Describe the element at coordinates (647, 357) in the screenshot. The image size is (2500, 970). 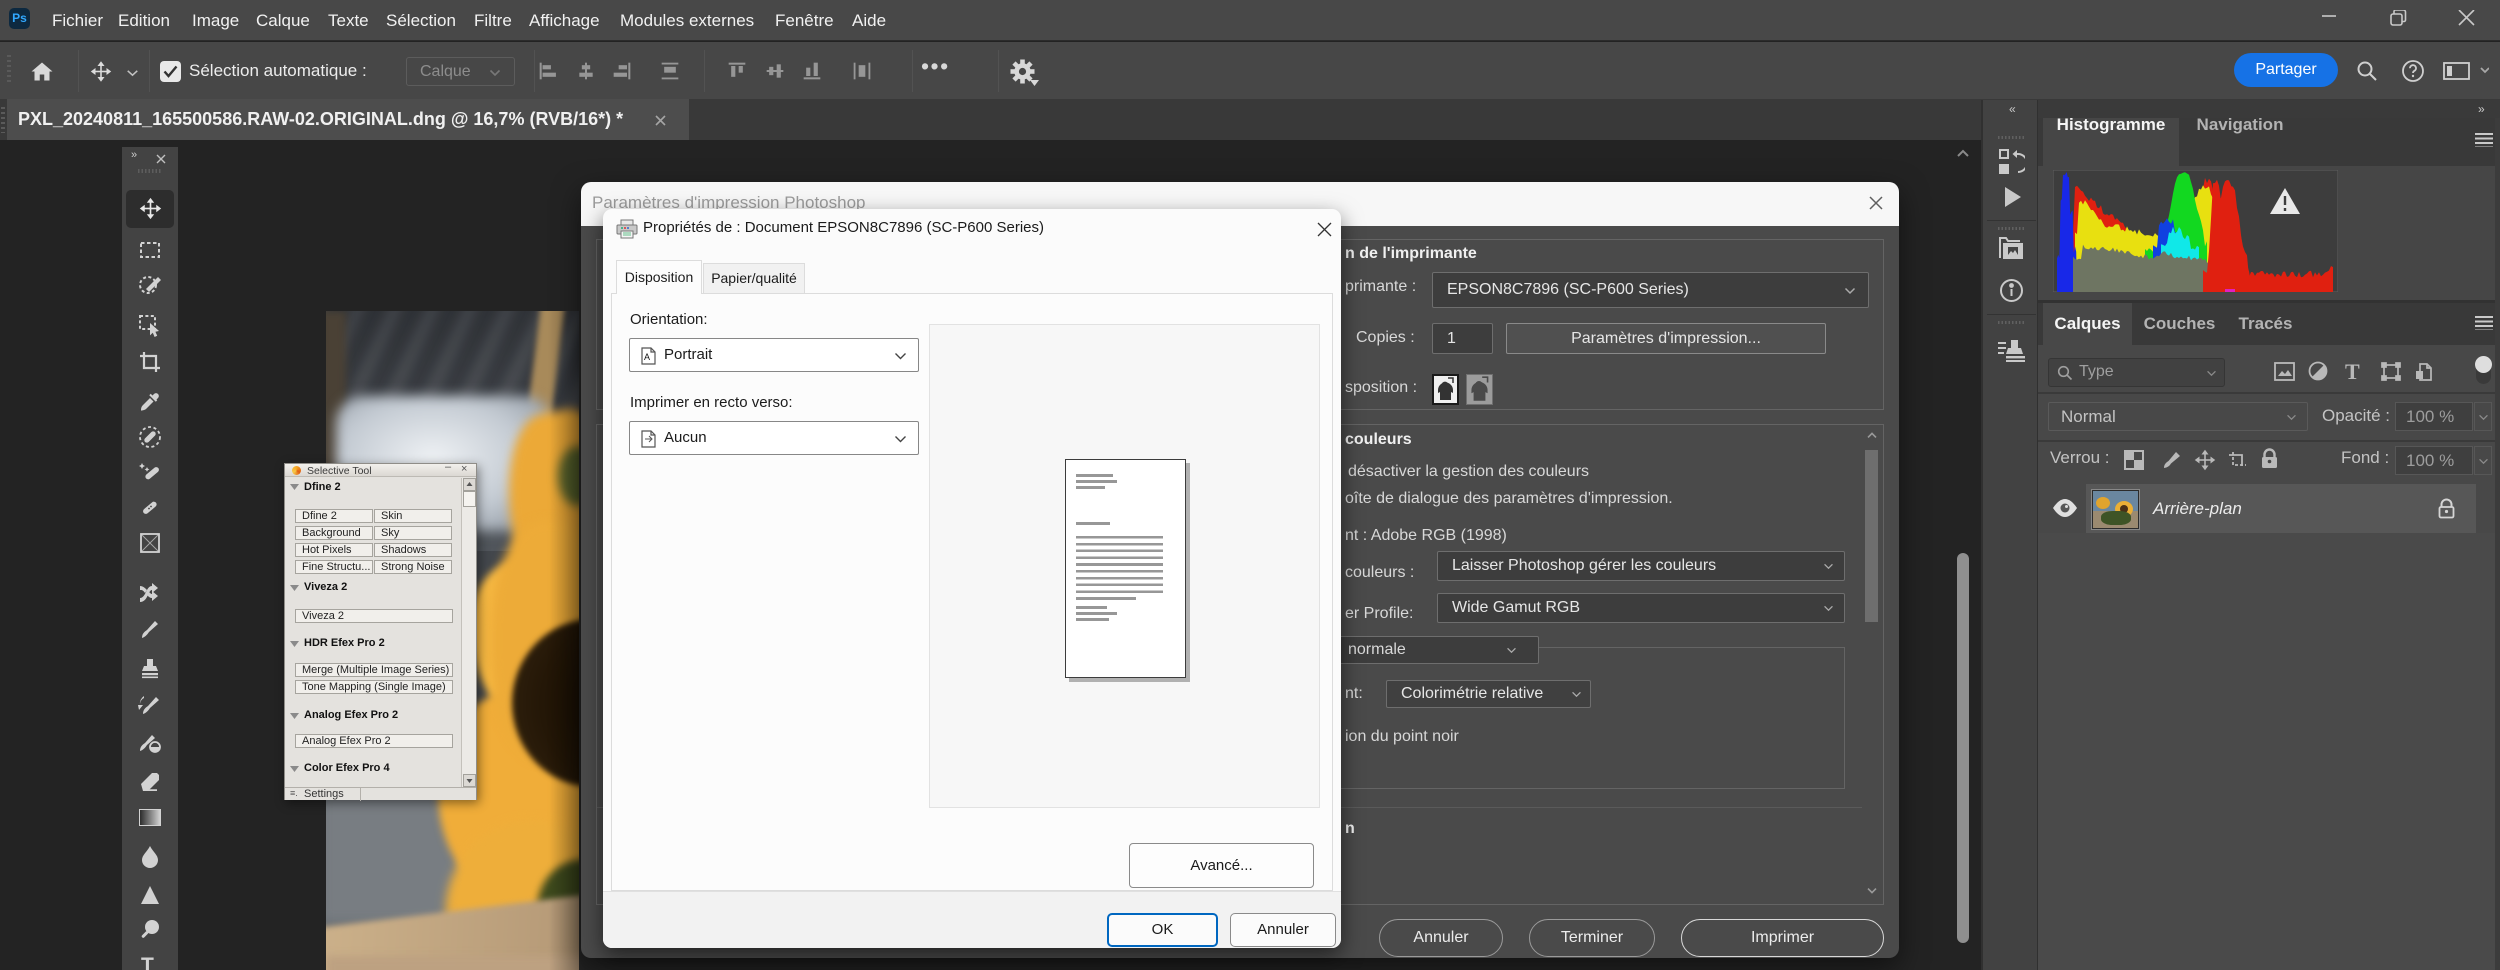
I see `svg-text: A` at that location.